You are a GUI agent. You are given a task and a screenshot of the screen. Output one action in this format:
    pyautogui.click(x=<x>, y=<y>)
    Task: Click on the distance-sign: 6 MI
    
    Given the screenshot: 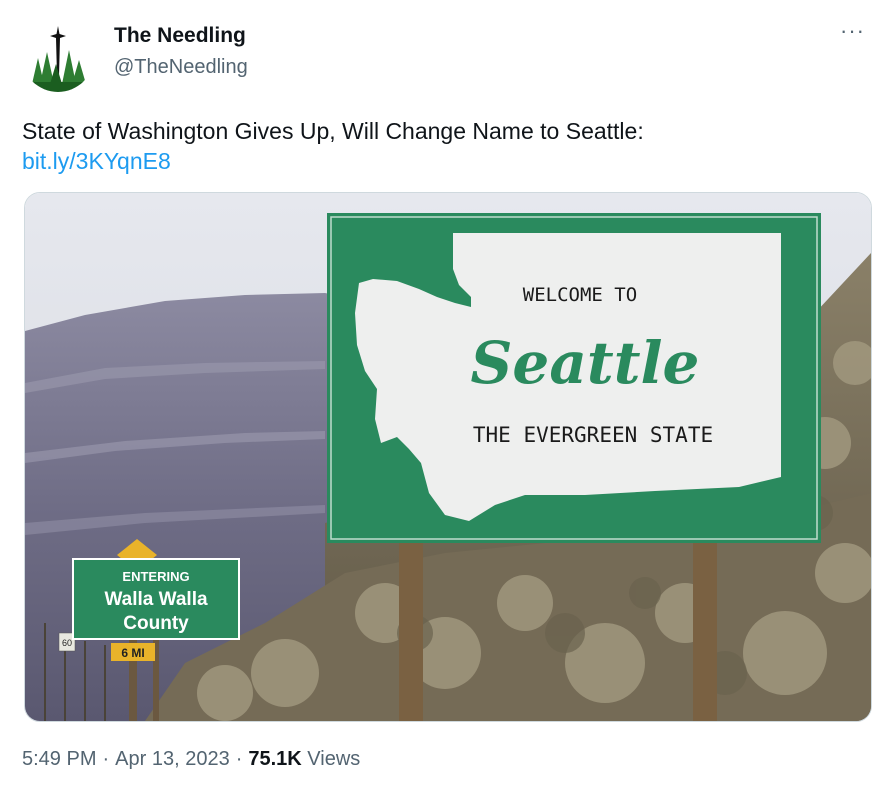 What is the action you would take?
    pyautogui.click(x=132, y=653)
    